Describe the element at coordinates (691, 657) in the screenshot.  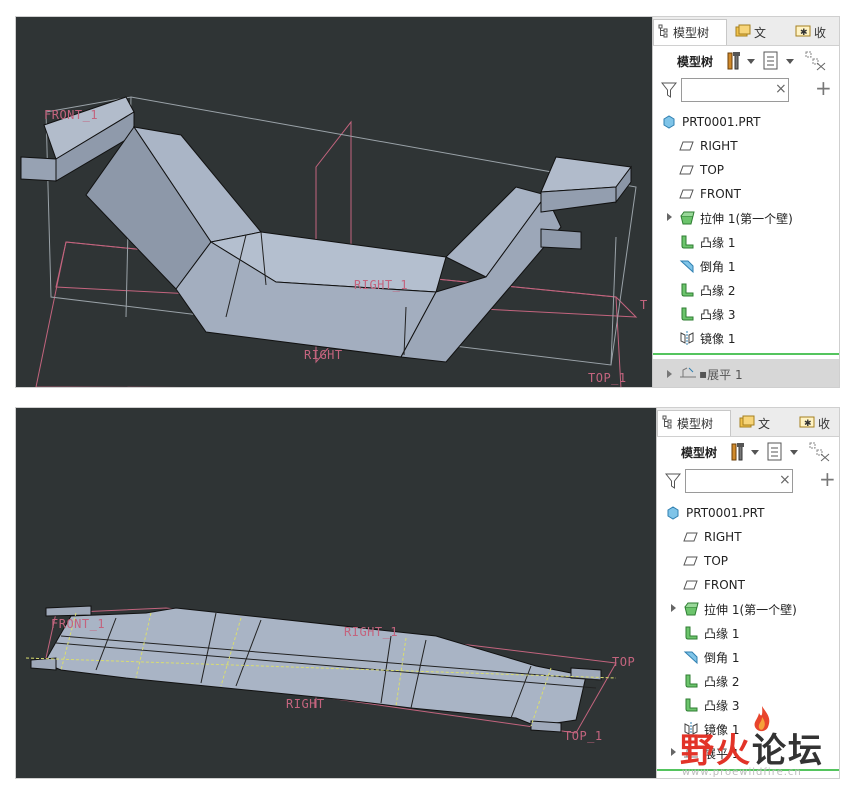
I see `chamfer-icon` at that location.